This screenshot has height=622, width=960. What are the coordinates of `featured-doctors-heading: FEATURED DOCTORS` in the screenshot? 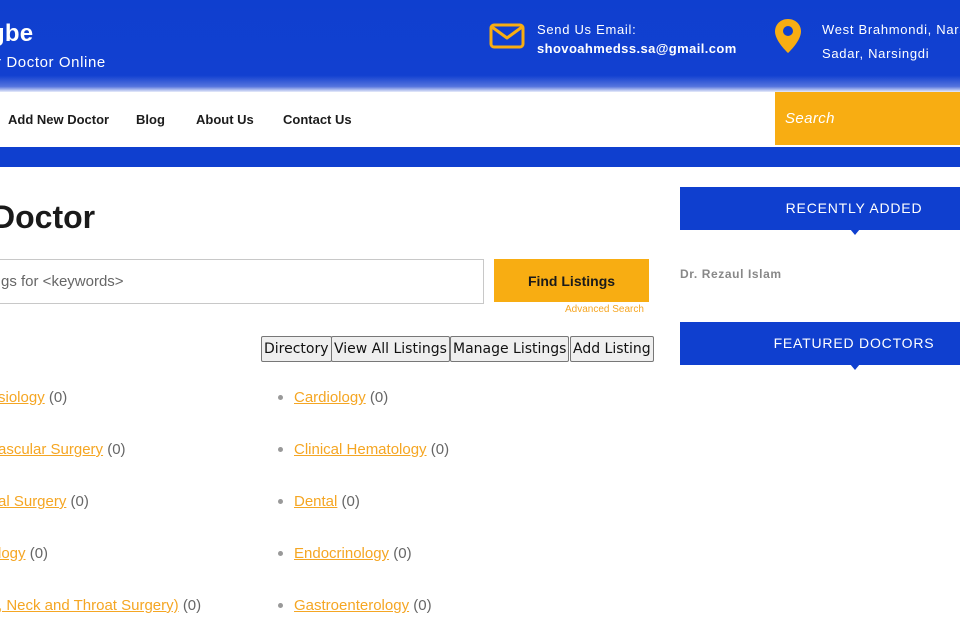 It's located at (820, 346).